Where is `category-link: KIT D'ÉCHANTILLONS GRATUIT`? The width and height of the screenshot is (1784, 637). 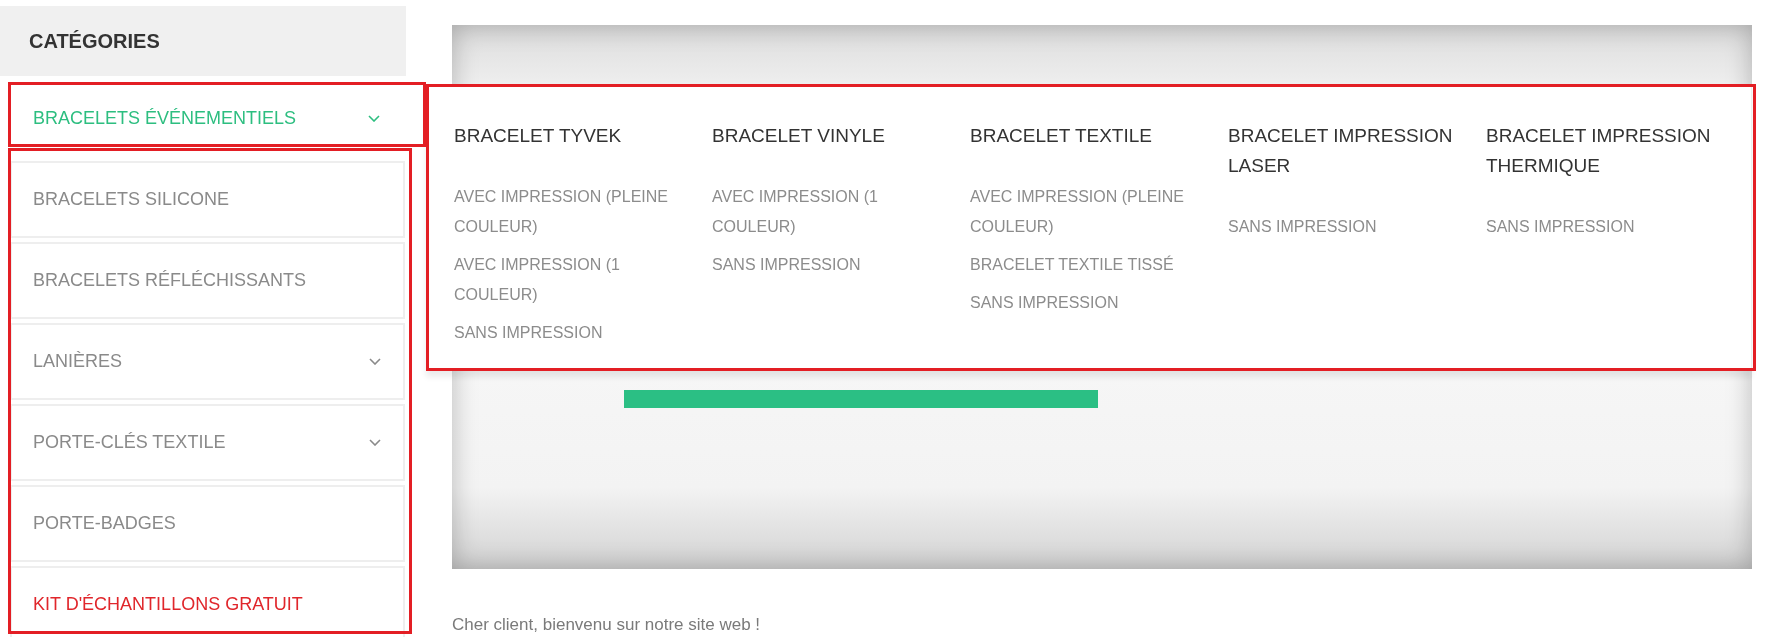
category-link: KIT D'ÉCHANTILLONS GRATUIT is located at coordinates (207, 601).